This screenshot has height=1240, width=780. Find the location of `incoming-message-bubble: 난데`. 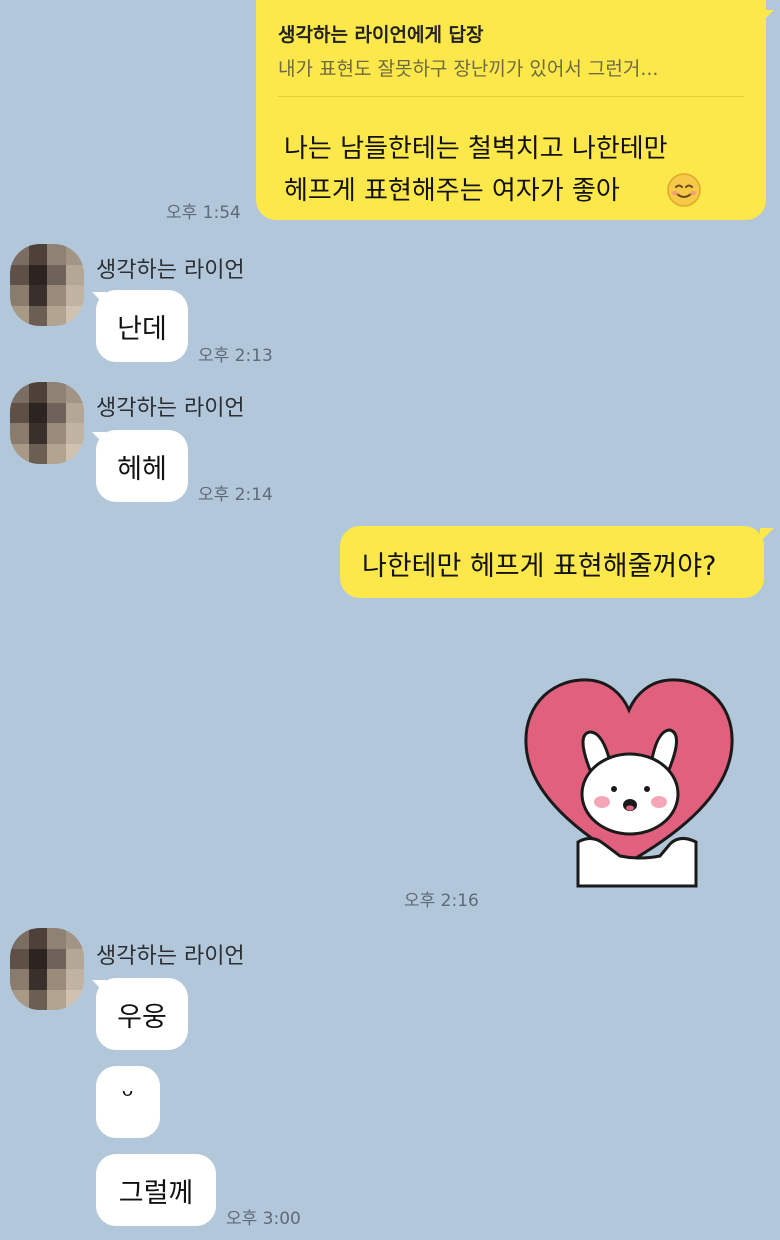

incoming-message-bubble: 난데 is located at coordinates (142, 326).